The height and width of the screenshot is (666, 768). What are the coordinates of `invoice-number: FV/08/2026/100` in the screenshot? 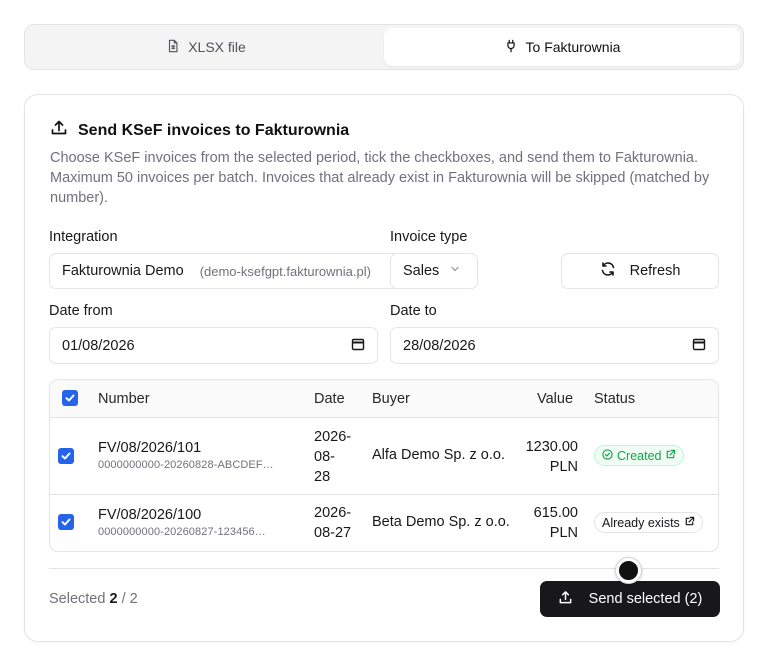 It's located at (150, 515).